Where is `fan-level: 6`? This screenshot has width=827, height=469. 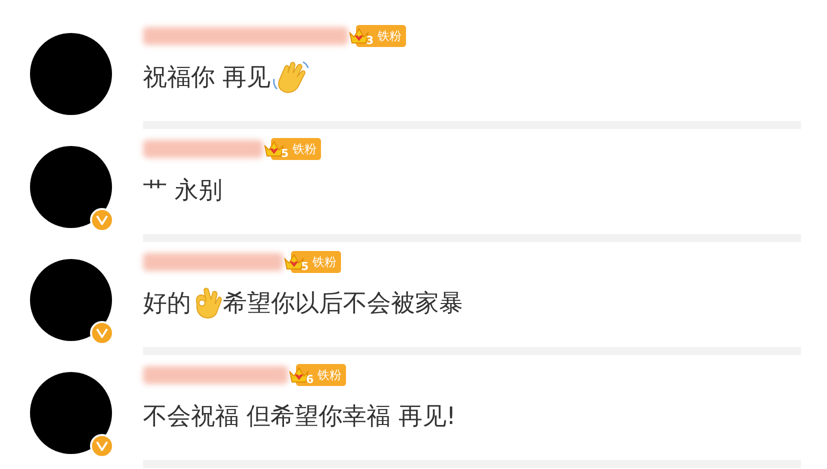 fan-level: 6 is located at coordinates (310, 379).